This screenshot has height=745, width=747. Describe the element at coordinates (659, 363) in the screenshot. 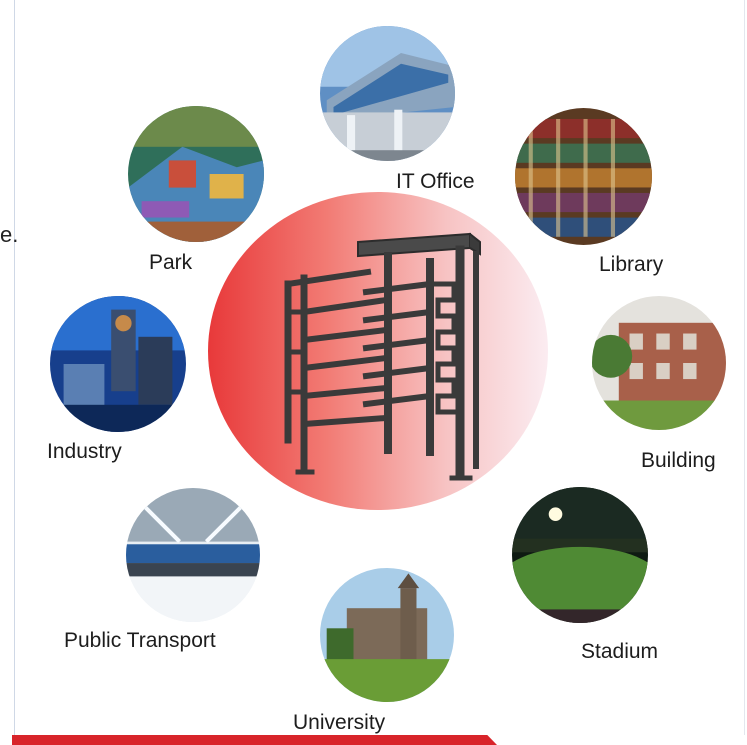

I see `apartment-photo-icon` at that location.